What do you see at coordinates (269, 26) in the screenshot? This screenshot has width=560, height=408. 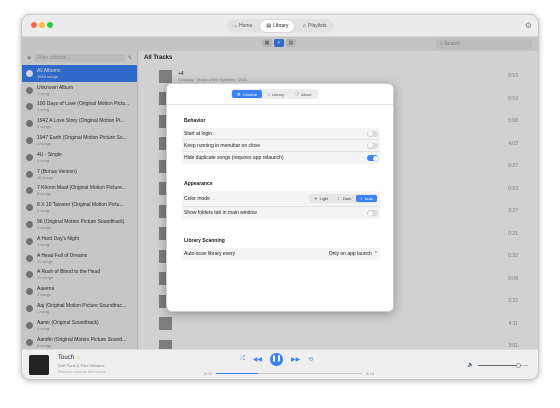 I see `library-icon: ▤` at bounding box center [269, 26].